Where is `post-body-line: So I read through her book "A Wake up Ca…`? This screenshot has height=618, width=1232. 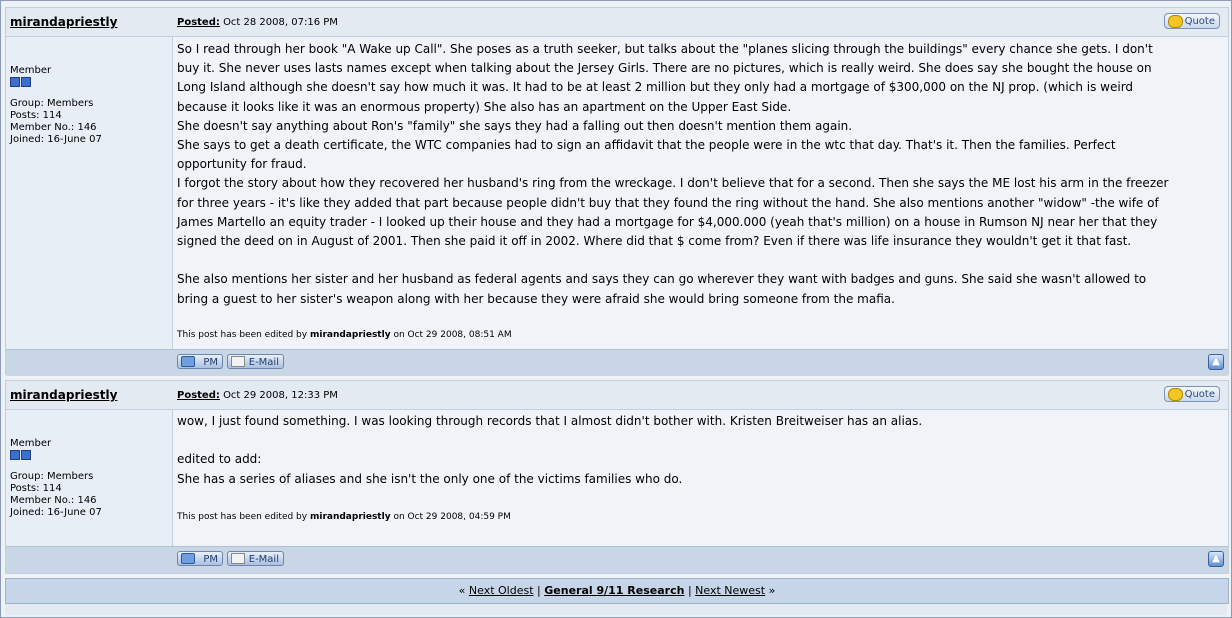 post-body-line: So I read through her book "A Wake up Ca… is located at coordinates (665, 49).